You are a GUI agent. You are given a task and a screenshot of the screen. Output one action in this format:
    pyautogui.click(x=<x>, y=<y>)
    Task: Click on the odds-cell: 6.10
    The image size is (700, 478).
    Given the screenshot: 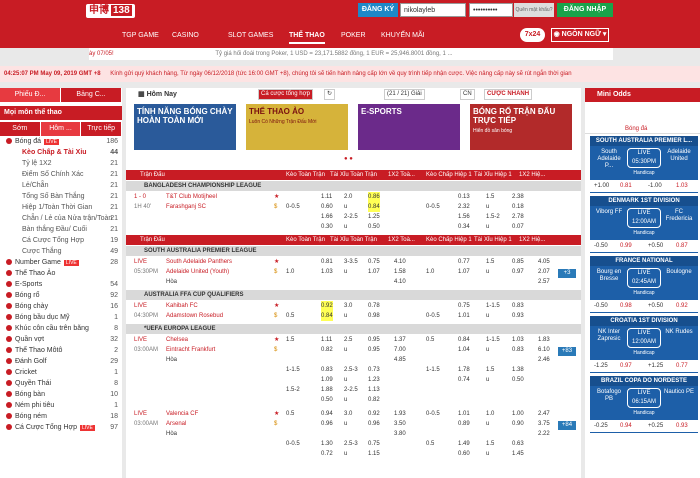 What is the action you would take?
    pyautogui.click(x=544, y=350)
    